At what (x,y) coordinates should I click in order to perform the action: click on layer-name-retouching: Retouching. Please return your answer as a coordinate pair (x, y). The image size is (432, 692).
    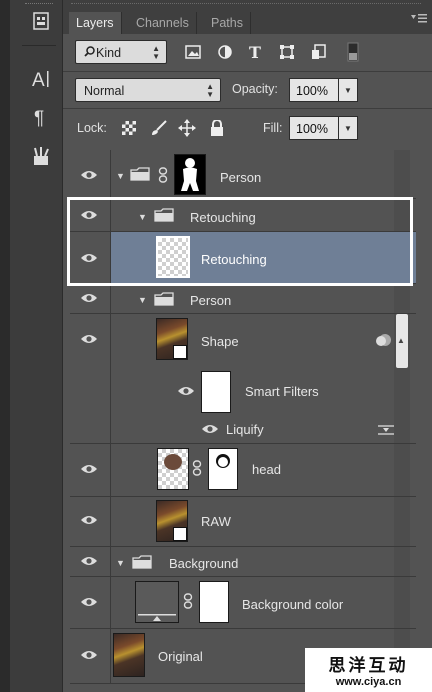
    Looking at the image, I should click on (234, 259).